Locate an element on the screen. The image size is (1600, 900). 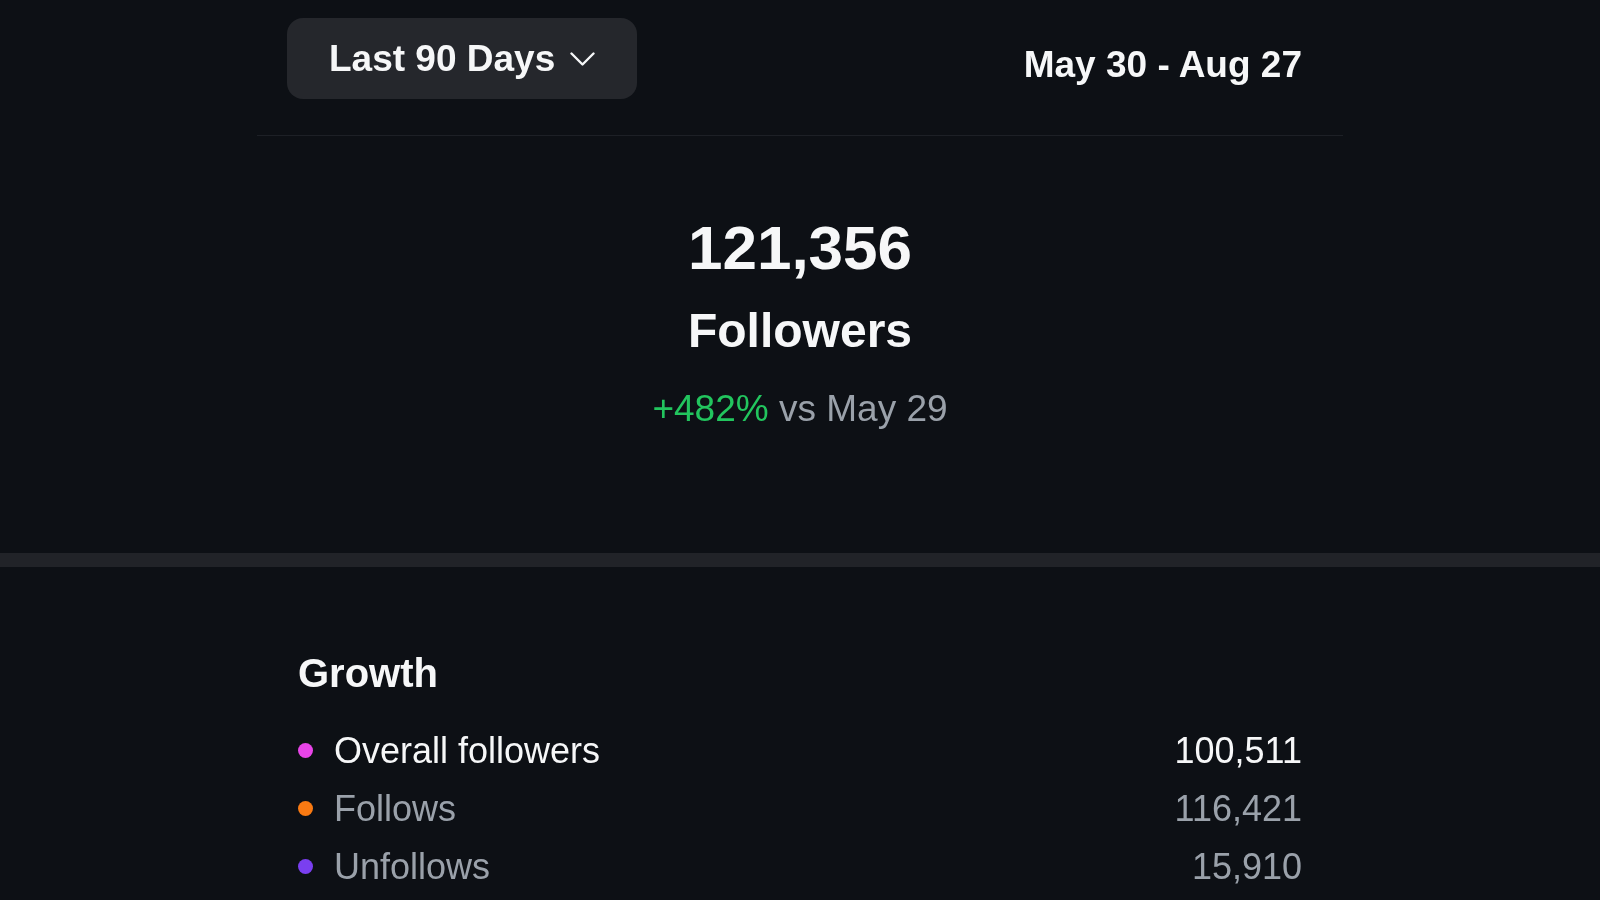
metric-label: Follows is located at coordinates (396, 809).